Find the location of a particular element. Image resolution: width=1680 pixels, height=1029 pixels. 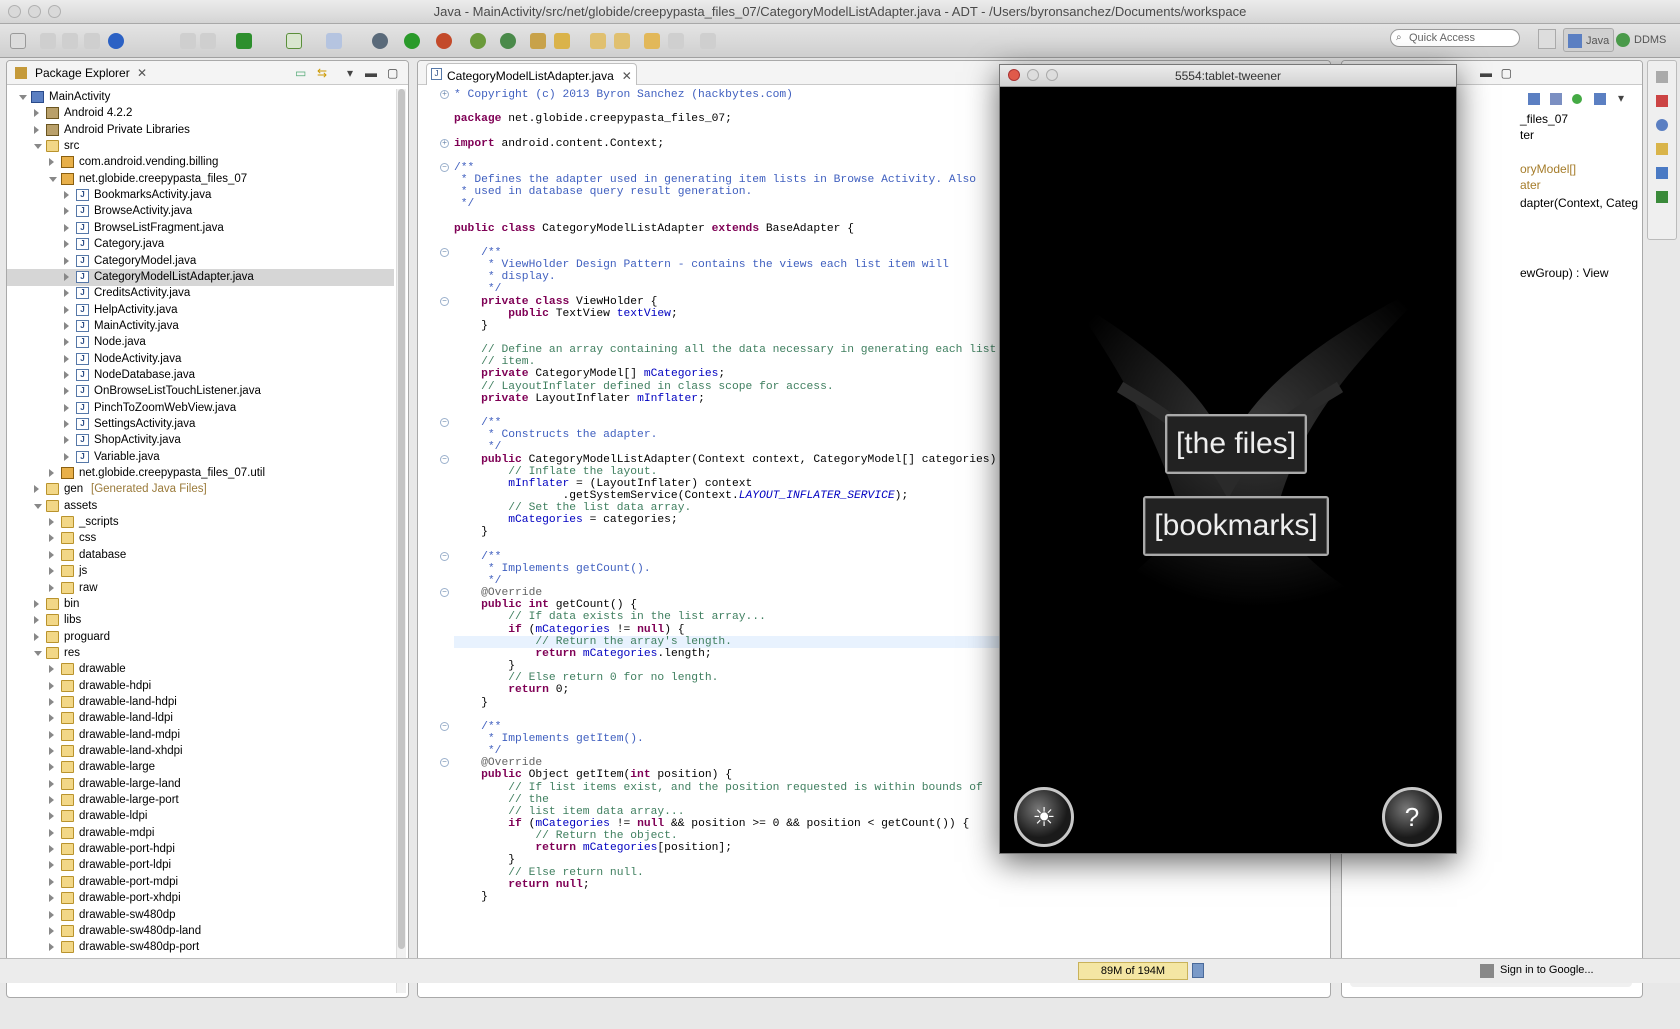

hide-static-icon is located at coordinates (1556, 99).